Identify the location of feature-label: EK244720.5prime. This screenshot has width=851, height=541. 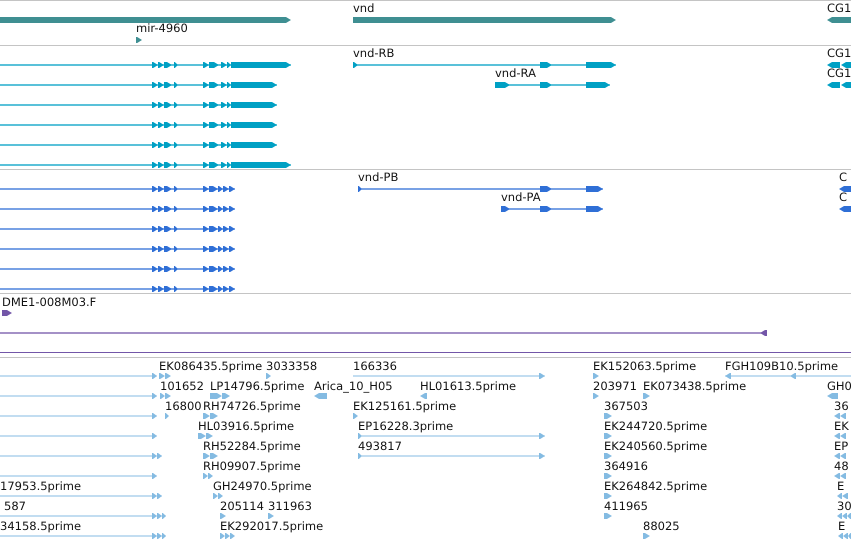
(656, 426).